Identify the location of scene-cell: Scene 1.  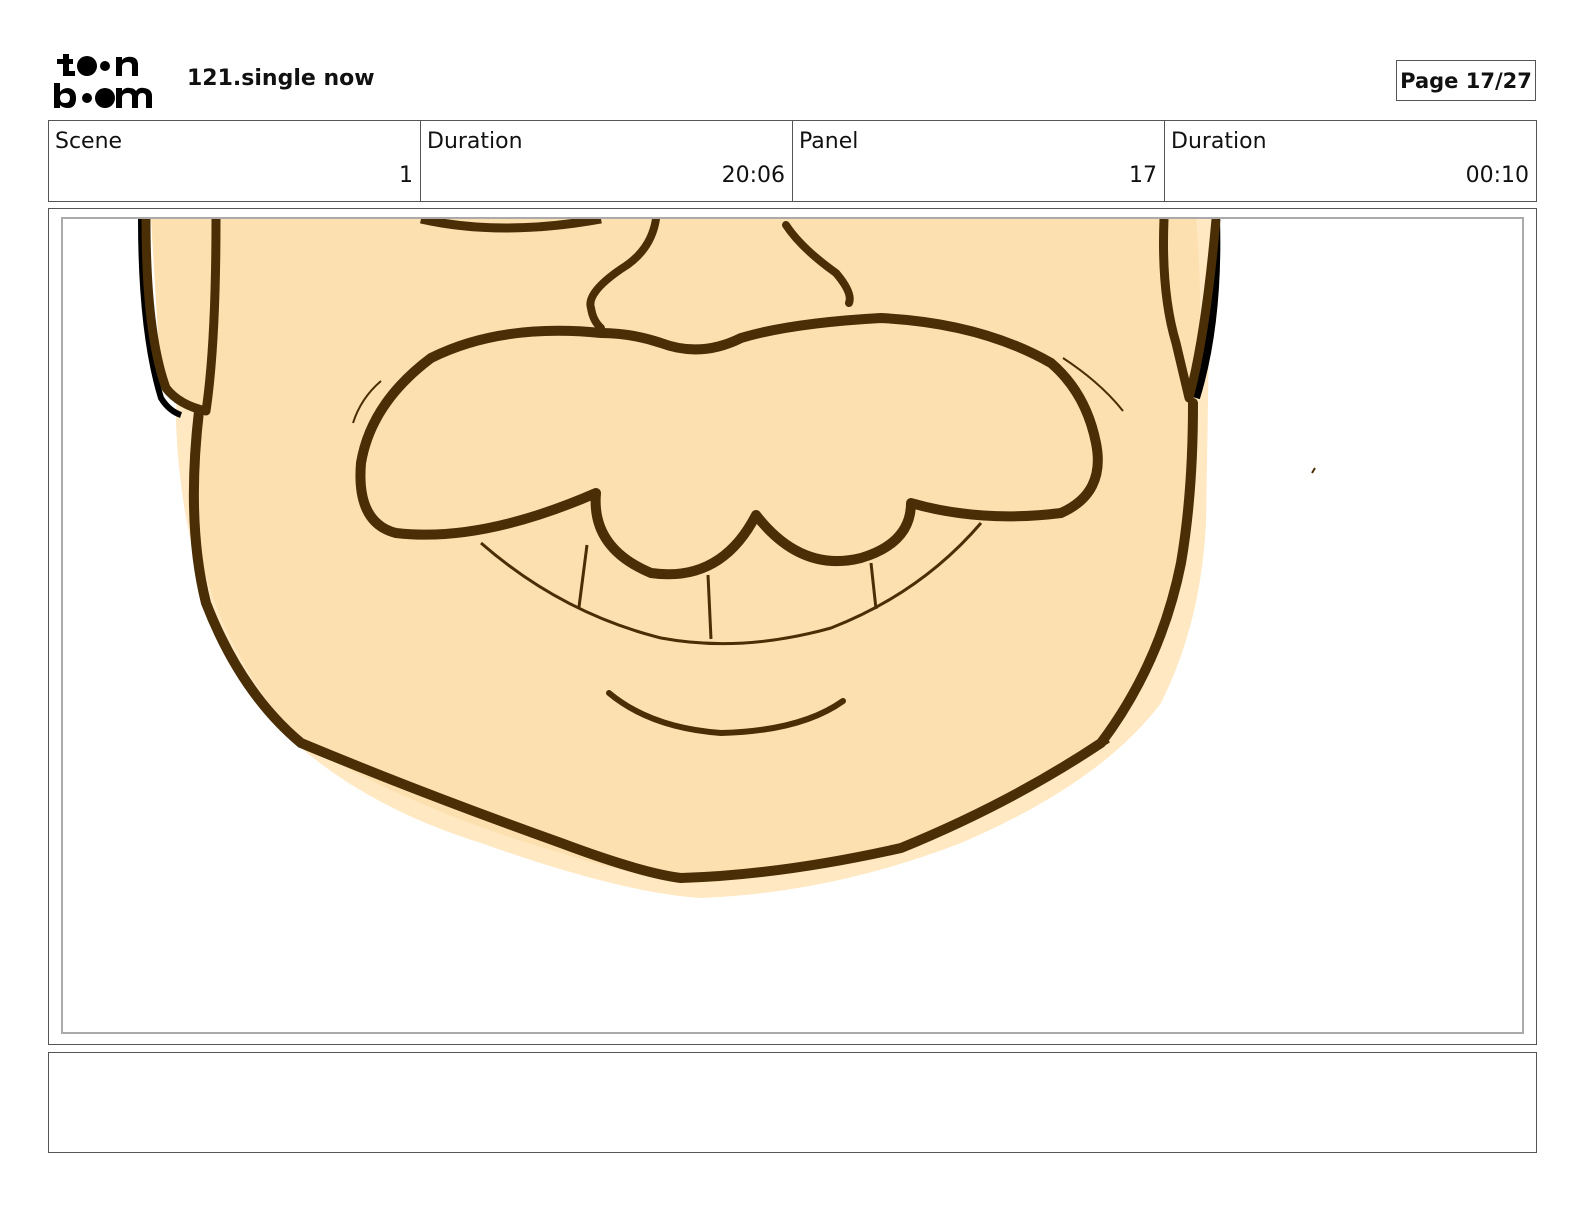
(235, 161).